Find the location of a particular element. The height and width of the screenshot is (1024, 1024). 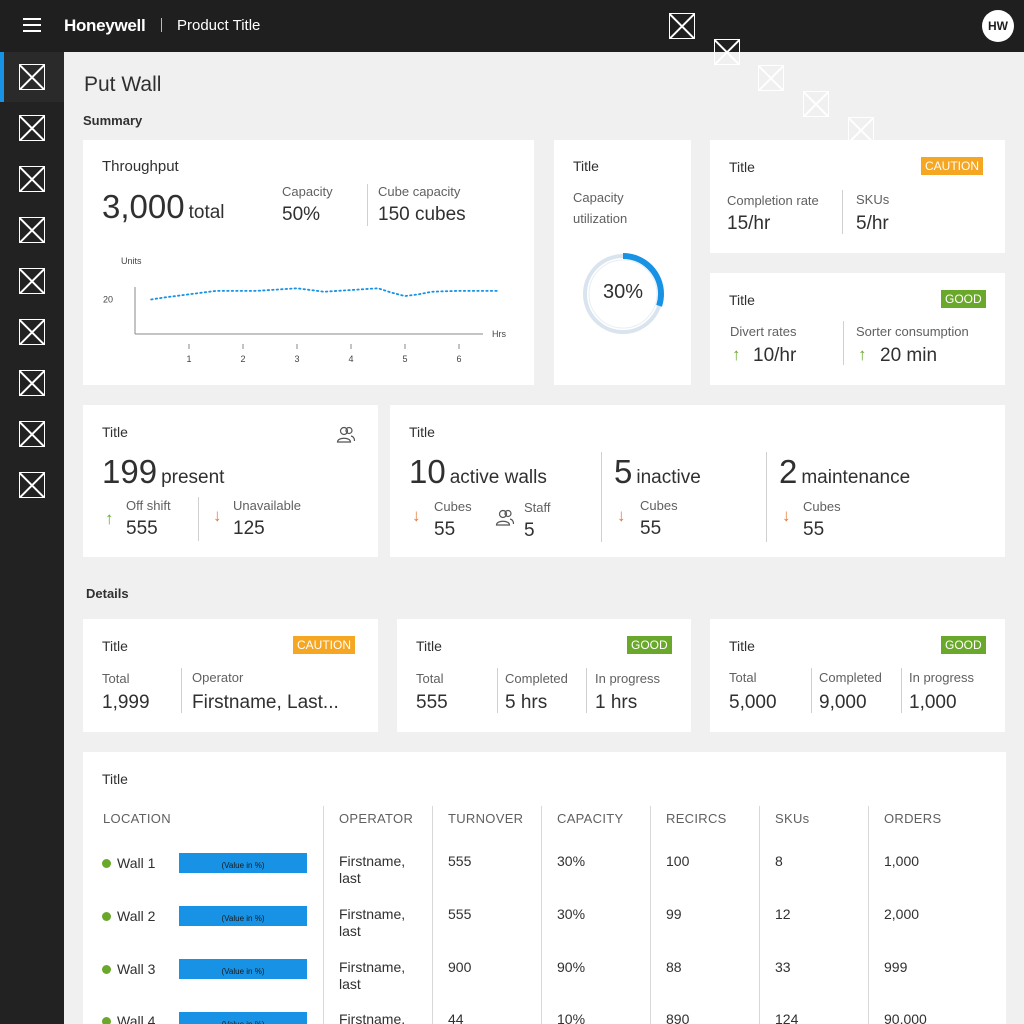

completion-rate-value: 15/hr is located at coordinates (749, 223).